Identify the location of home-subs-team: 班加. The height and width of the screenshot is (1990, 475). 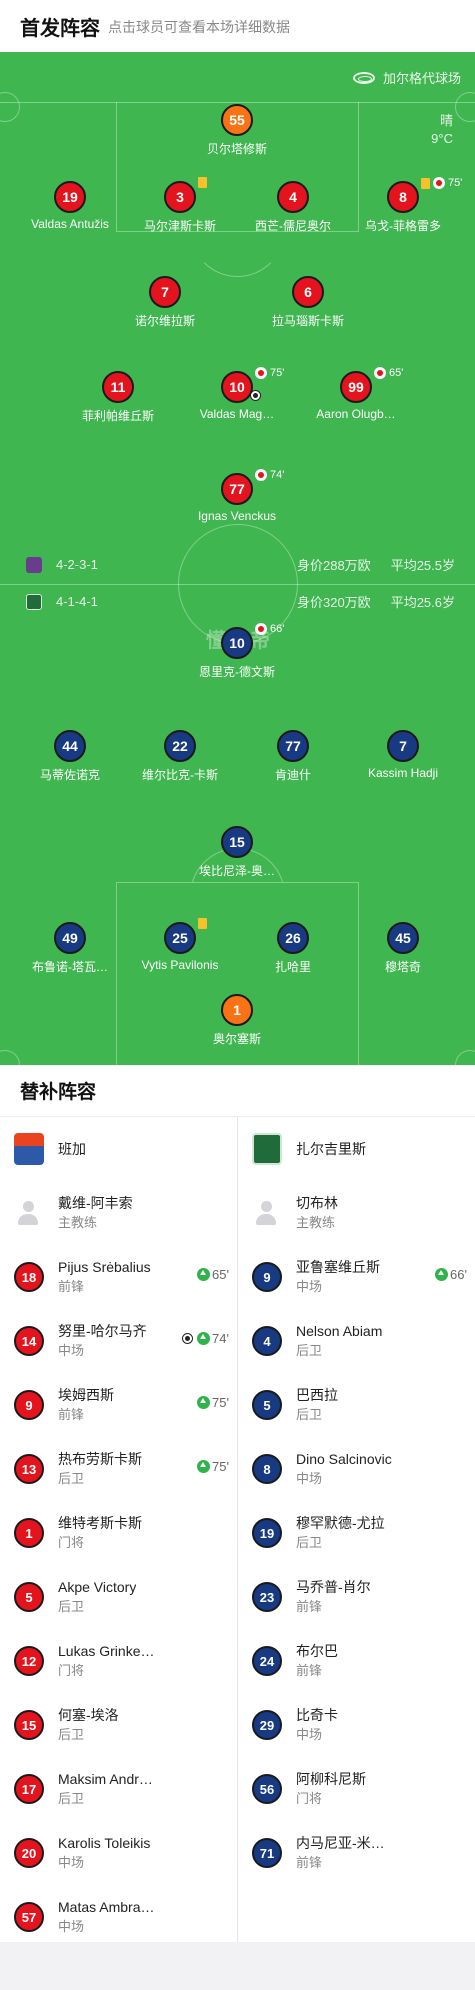
(118, 1149).